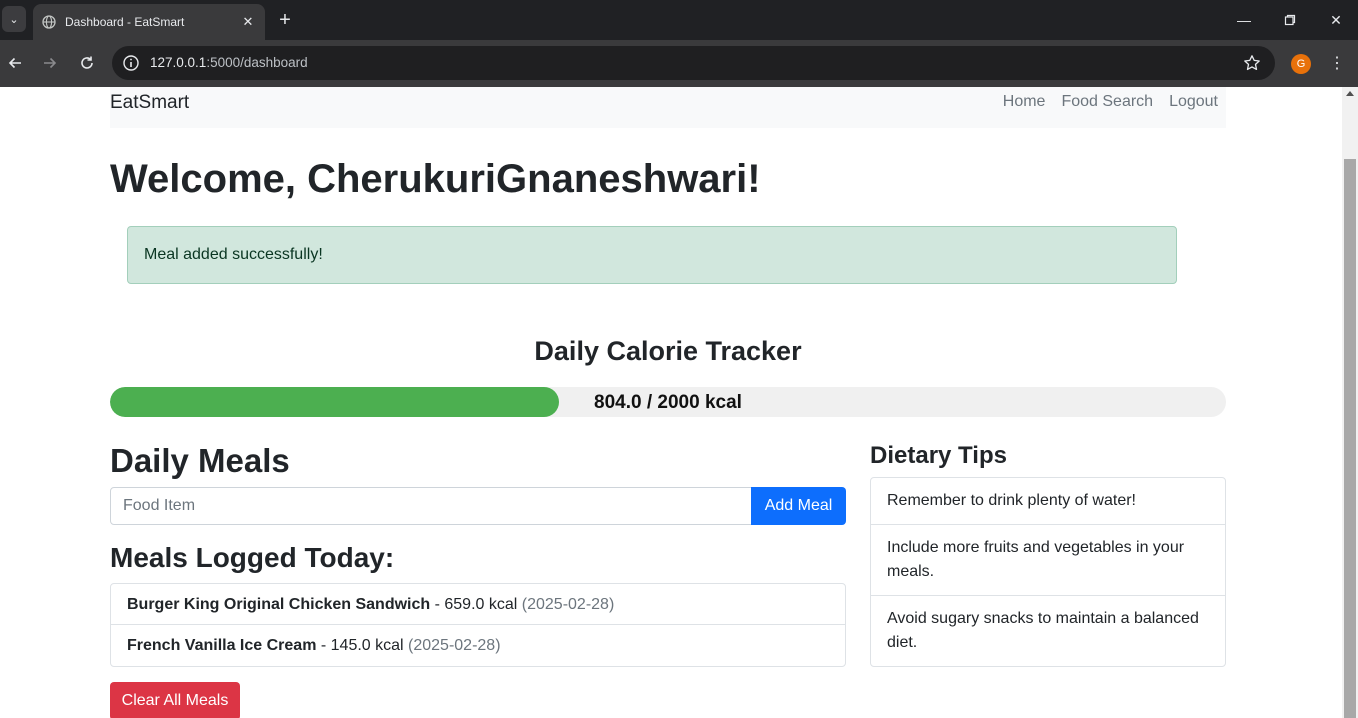  What do you see at coordinates (125, 22) in the screenshot?
I see `tab-title: Dashboard - EatSmart` at bounding box center [125, 22].